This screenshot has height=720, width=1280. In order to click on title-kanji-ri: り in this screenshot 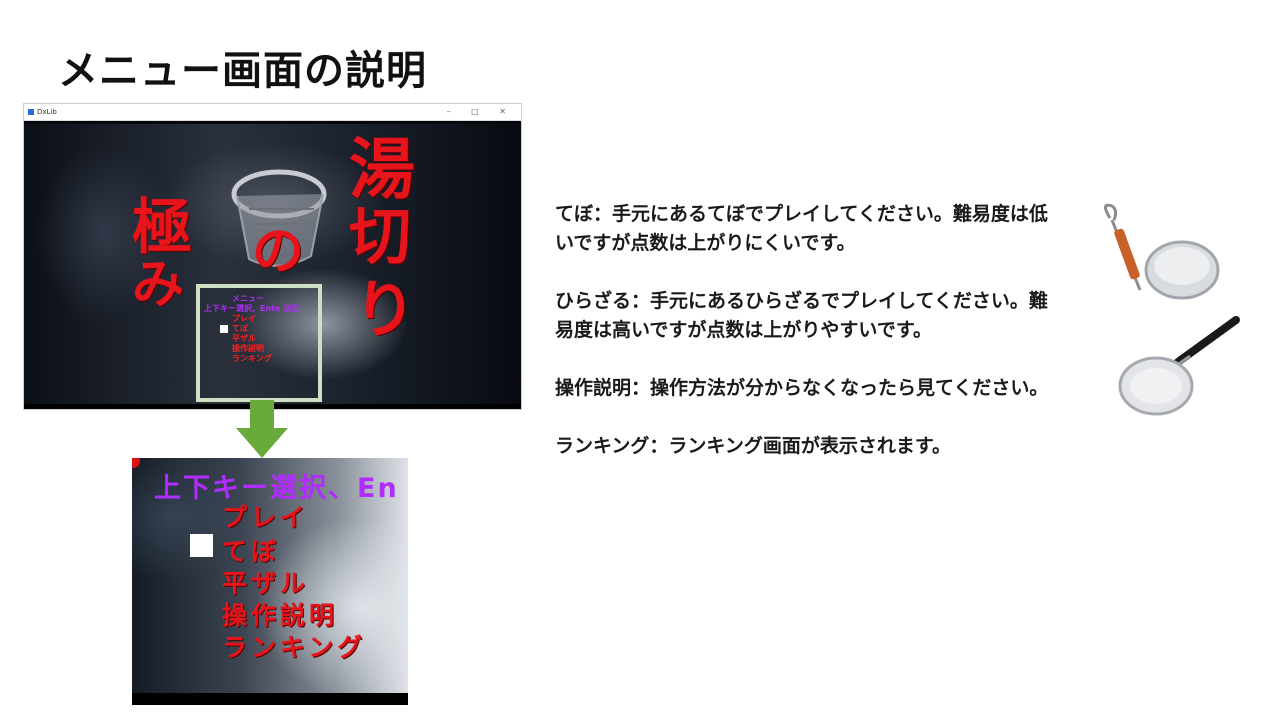, I will do `click(385, 309)`.